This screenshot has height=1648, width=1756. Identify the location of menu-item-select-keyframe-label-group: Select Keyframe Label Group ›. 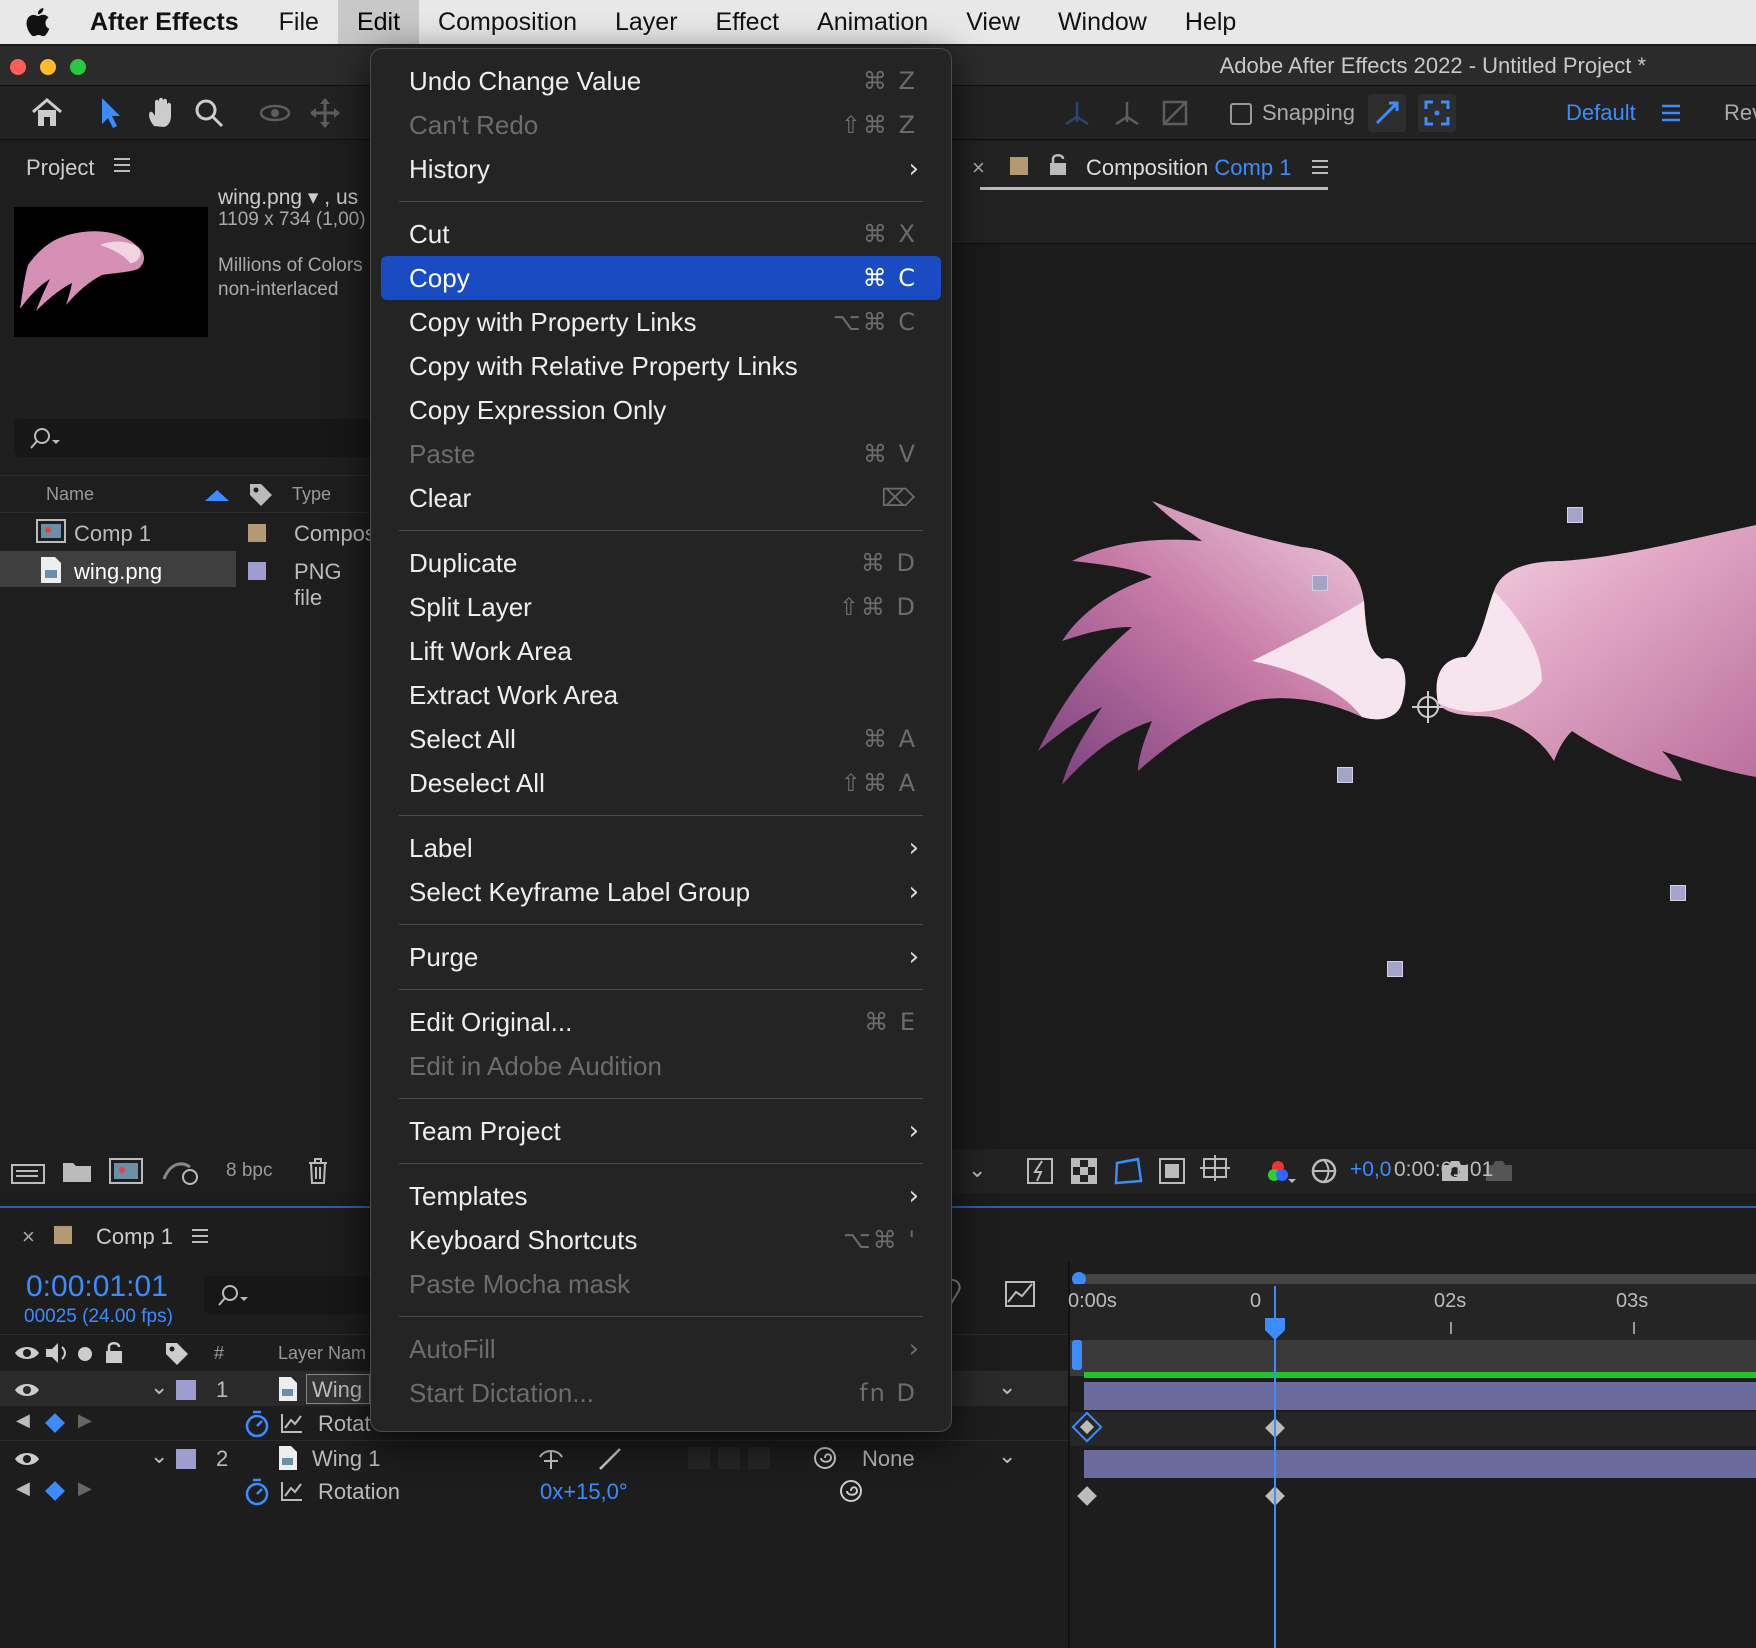
(661, 892).